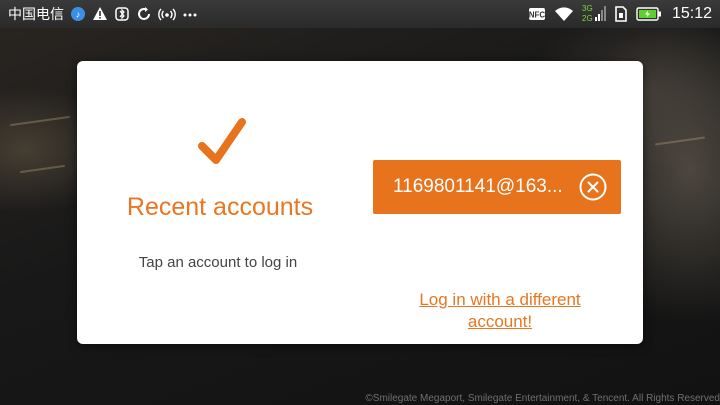 This screenshot has height=405, width=720. What do you see at coordinates (122, 14) in the screenshot?
I see `bluetooth-icon` at bounding box center [122, 14].